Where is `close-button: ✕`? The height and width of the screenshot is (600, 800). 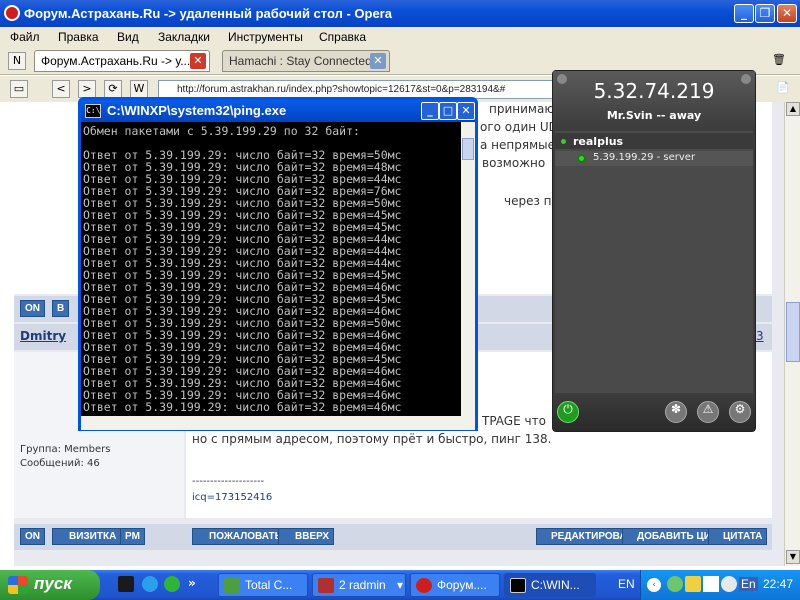 close-button: ✕ is located at coordinates (787, 13).